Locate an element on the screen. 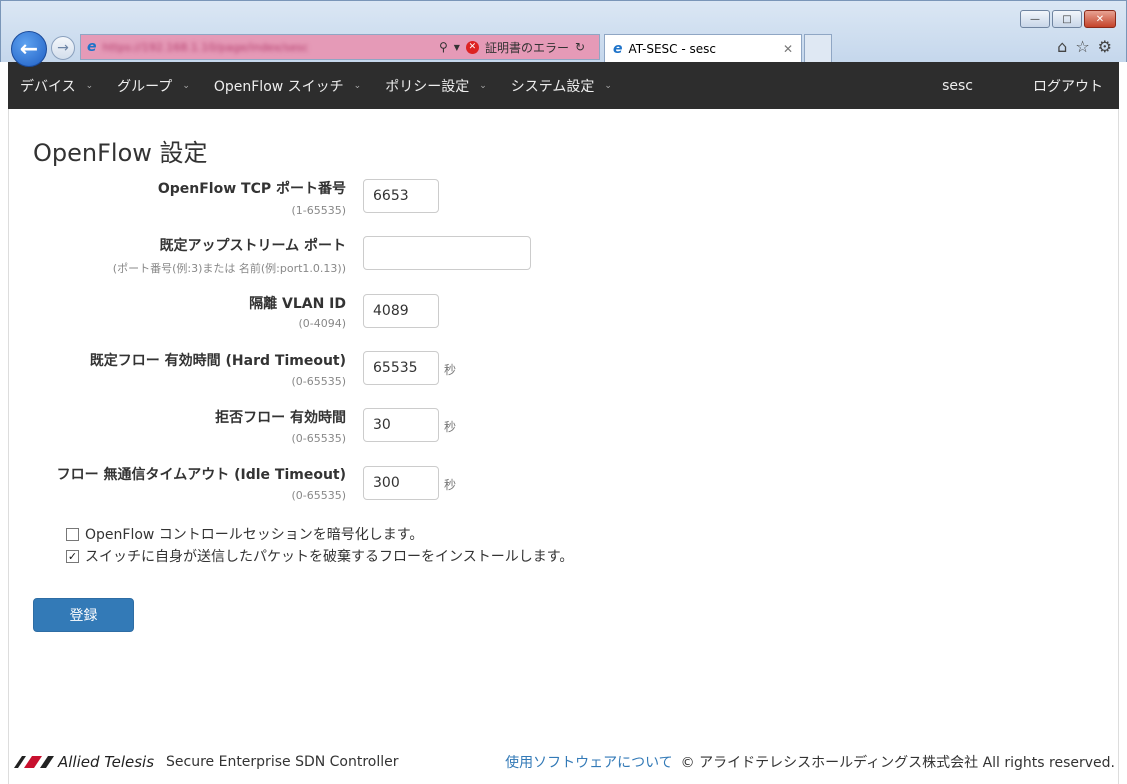  refresh-icon: ↻ is located at coordinates (580, 47).